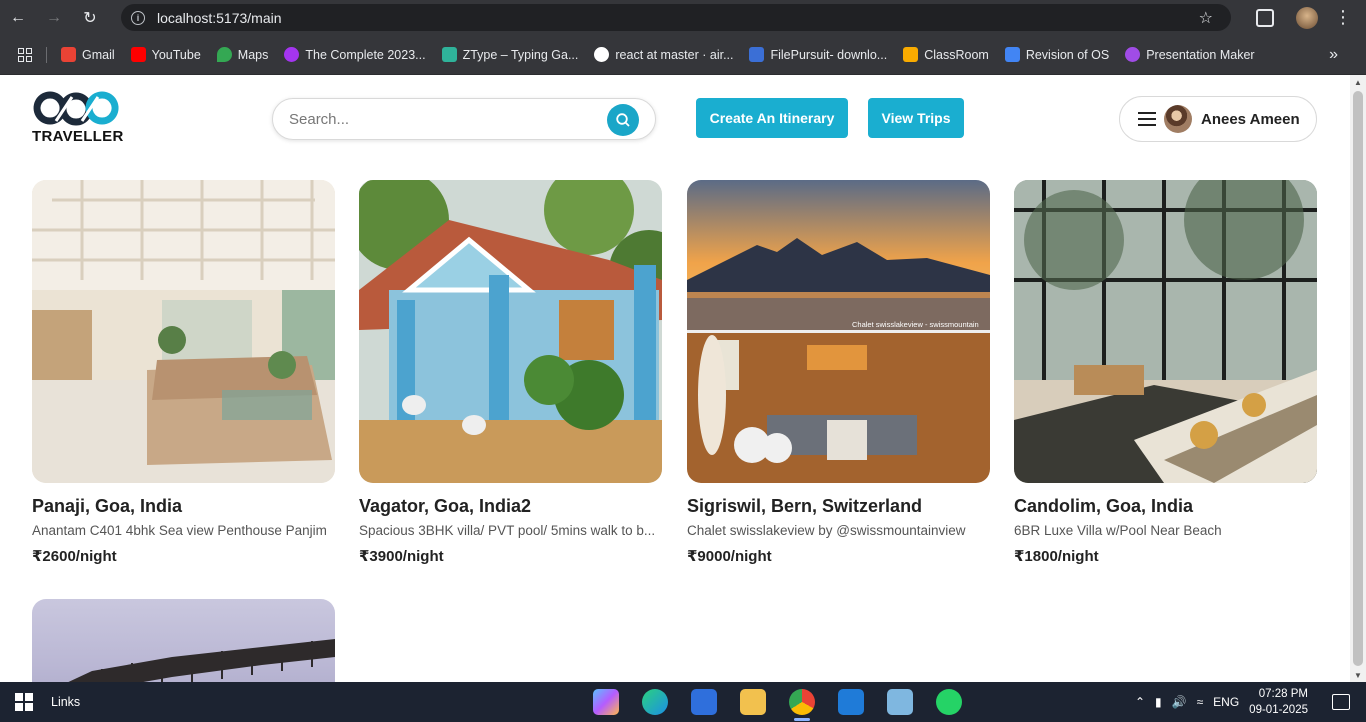 The image size is (1366, 722). Describe the element at coordinates (1341, 702) in the screenshot. I see `notification-icon` at that location.